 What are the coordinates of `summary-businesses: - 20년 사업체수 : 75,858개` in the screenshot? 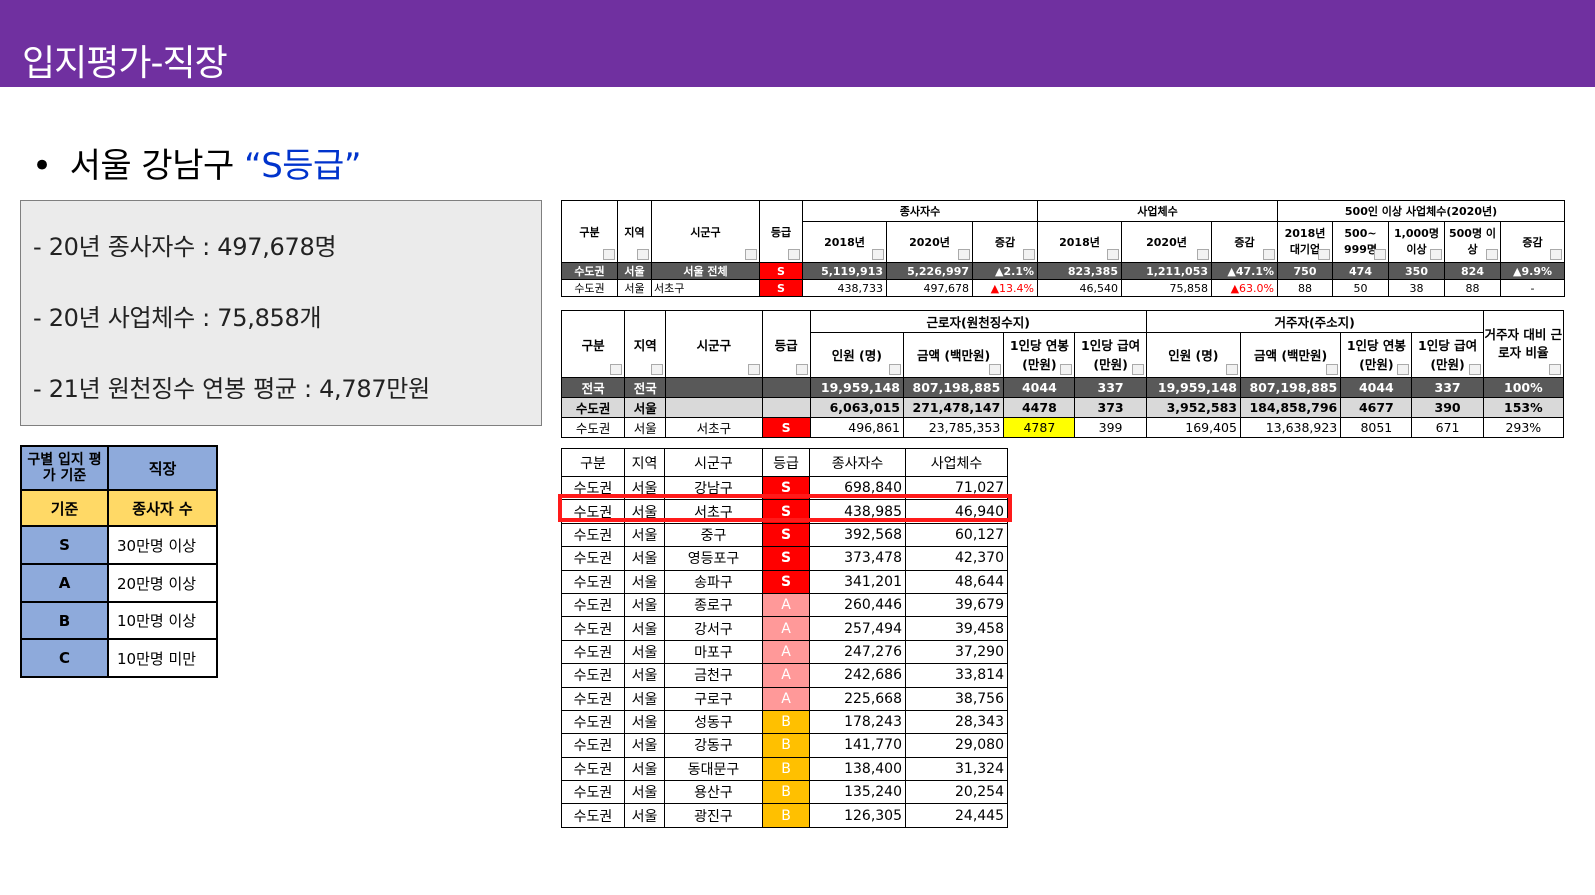 It's located at (177, 318).